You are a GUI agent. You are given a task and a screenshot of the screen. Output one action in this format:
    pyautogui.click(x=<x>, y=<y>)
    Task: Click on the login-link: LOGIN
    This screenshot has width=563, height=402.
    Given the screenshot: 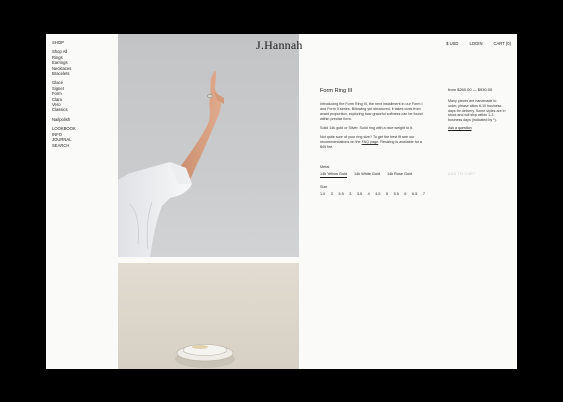 What is the action you would take?
    pyautogui.click(x=475, y=43)
    